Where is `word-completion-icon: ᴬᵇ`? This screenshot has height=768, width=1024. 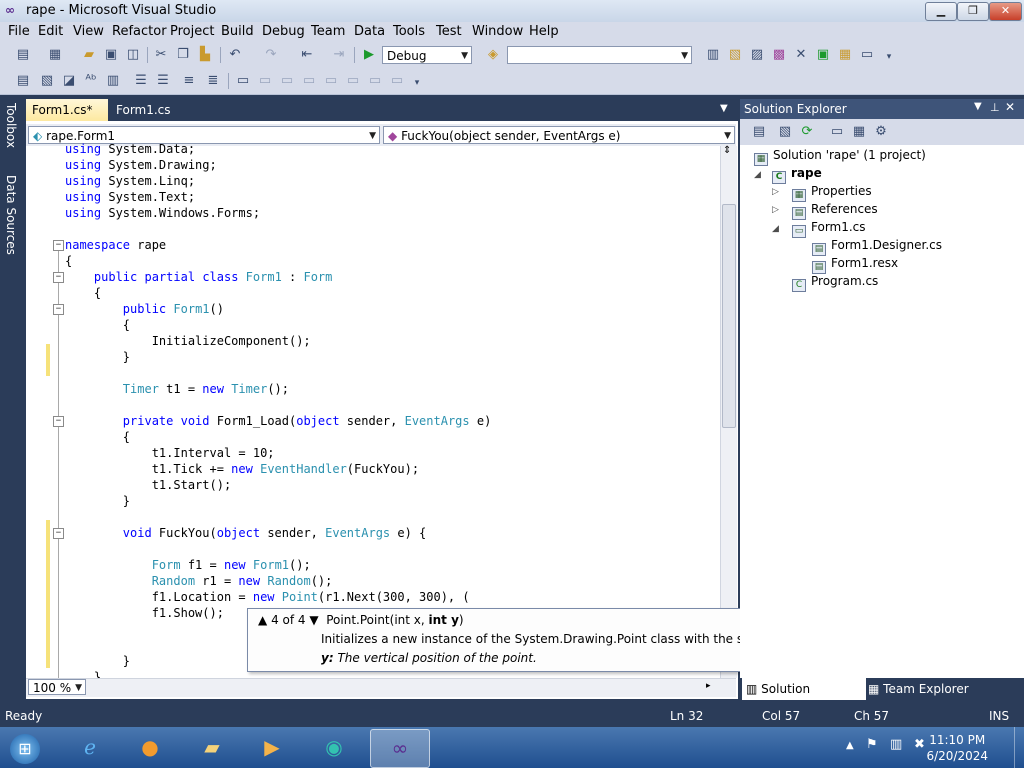
word-completion-icon: ᴬᵇ is located at coordinates (91, 81).